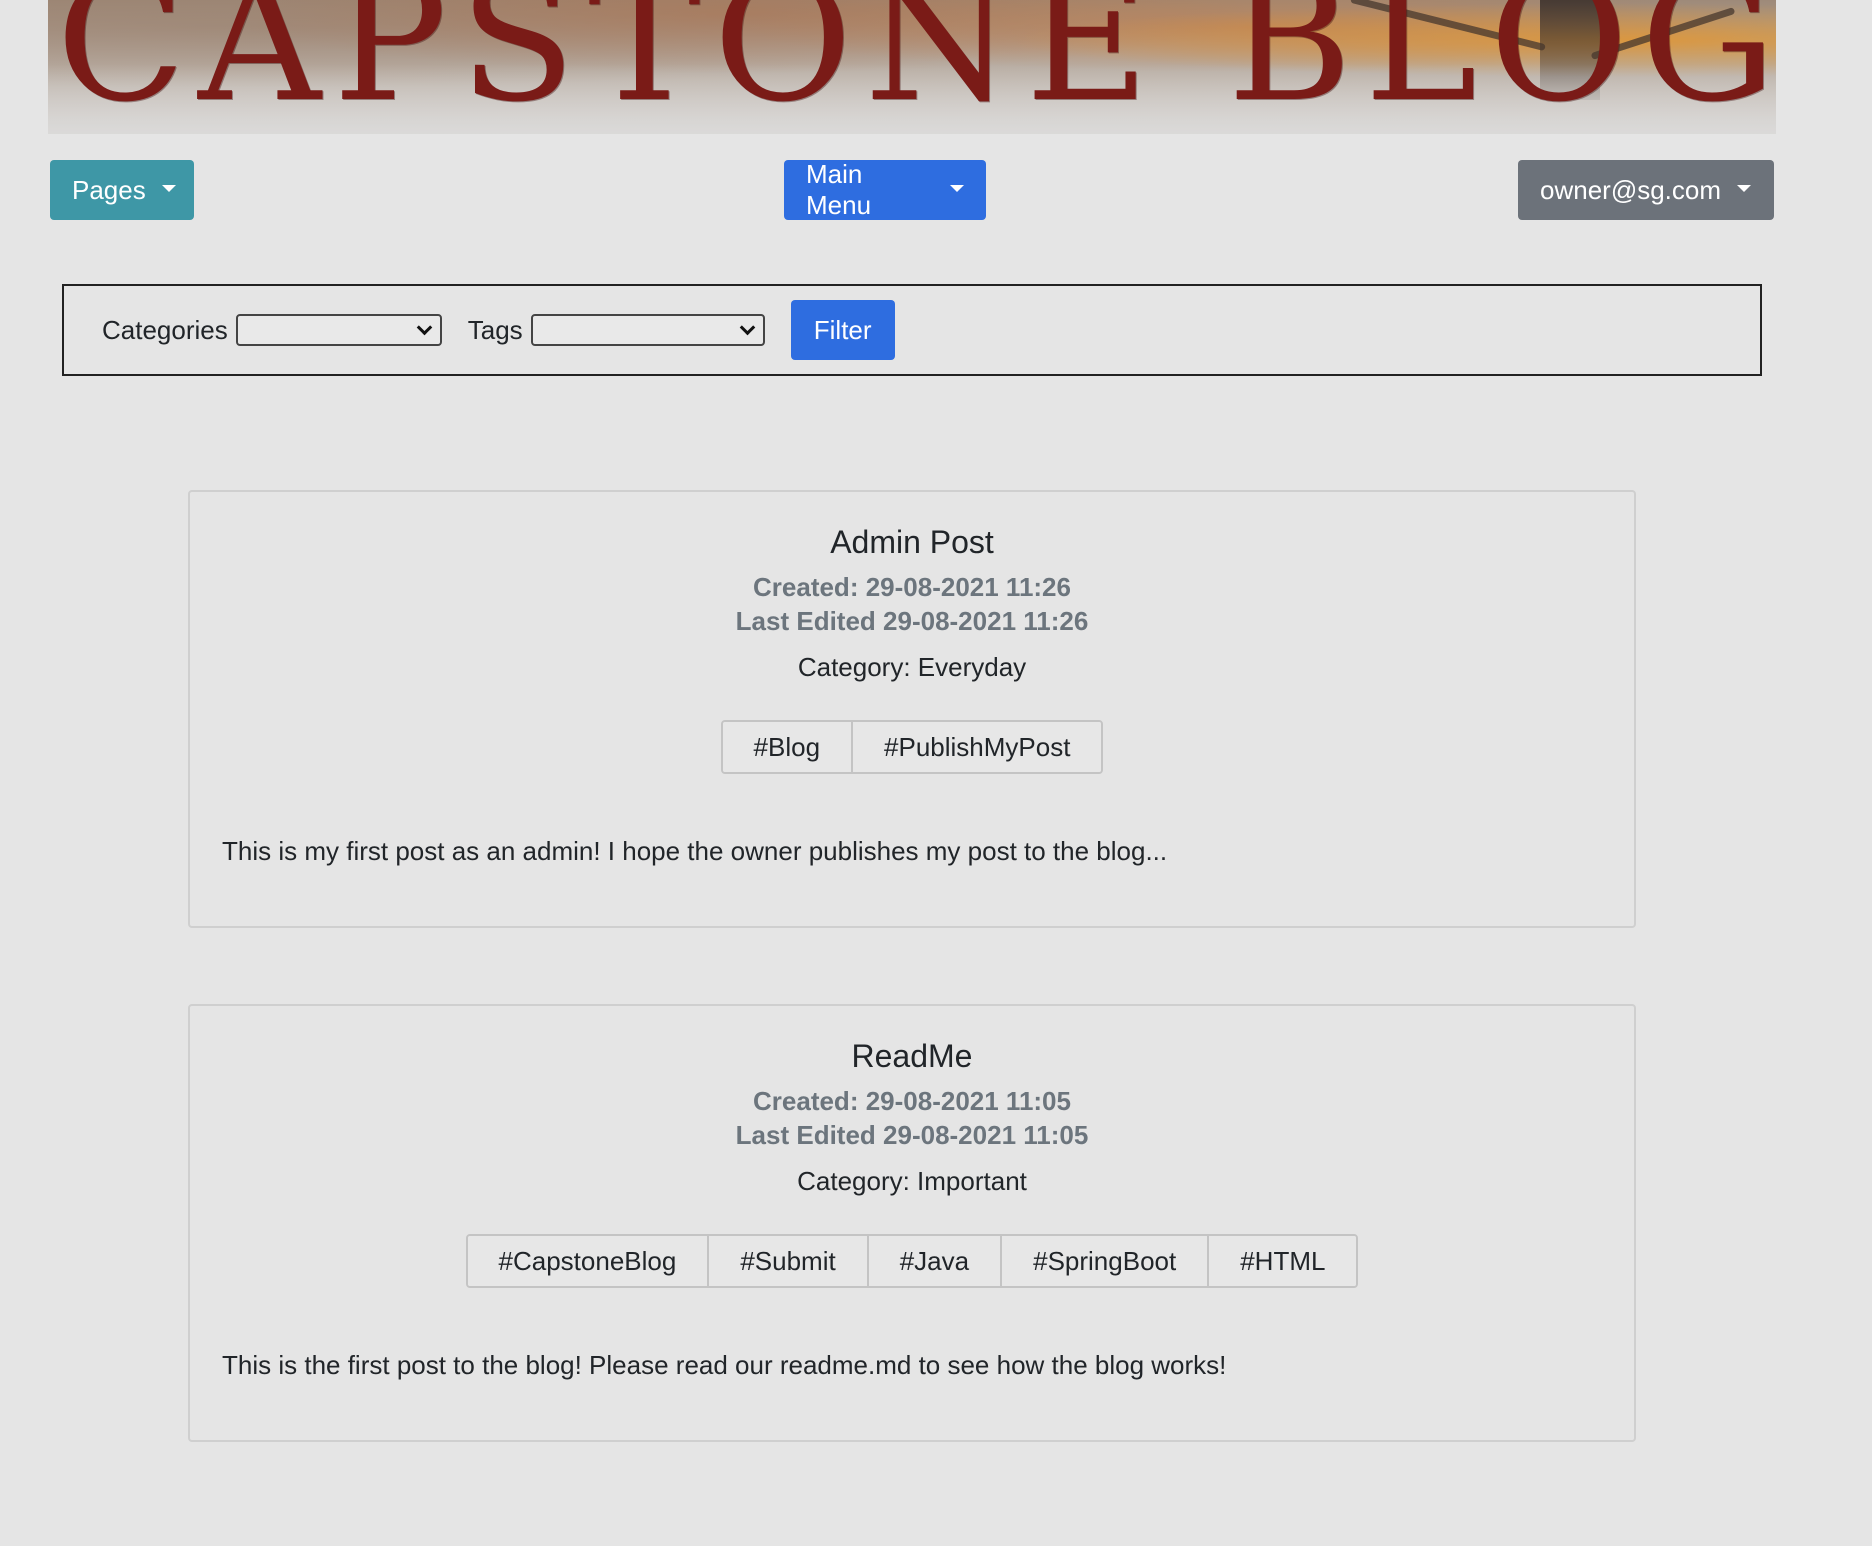 Image resolution: width=1872 pixels, height=1546 pixels. I want to click on filter-button: Filter, so click(842, 330).